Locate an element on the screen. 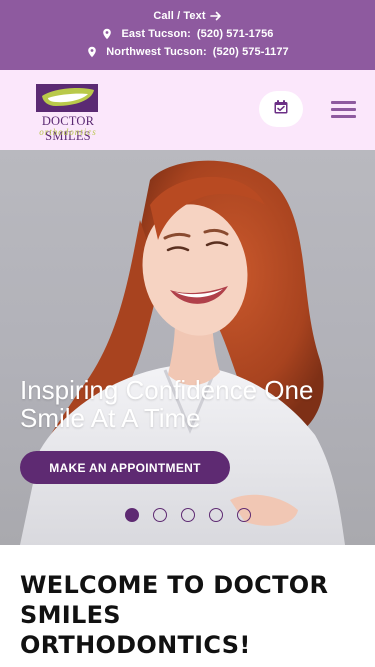  location-name: Northwest Tucson: is located at coordinates (156, 52).